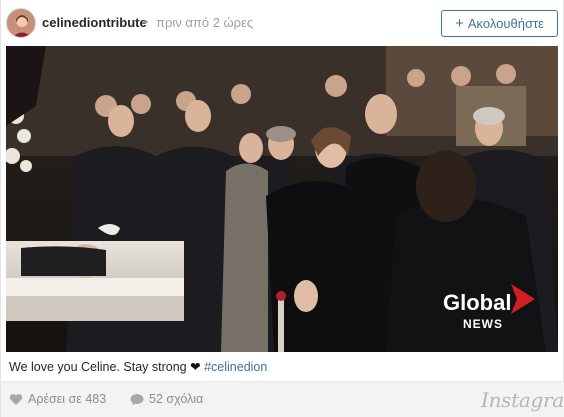  Describe the element at coordinates (235, 367) in the screenshot. I see `hashtag-link: #celinedion` at that location.